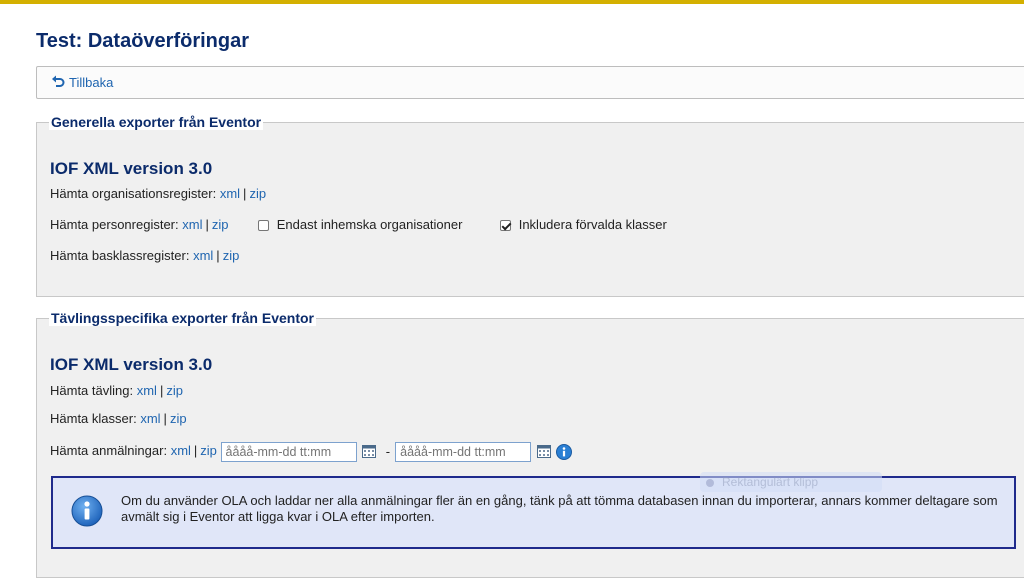 This screenshot has width=1024, height=578. What do you see at coordinates (263, 225) in the screenshot?
I see `domestic-only-checkbox` at bounding box center [263, 225].